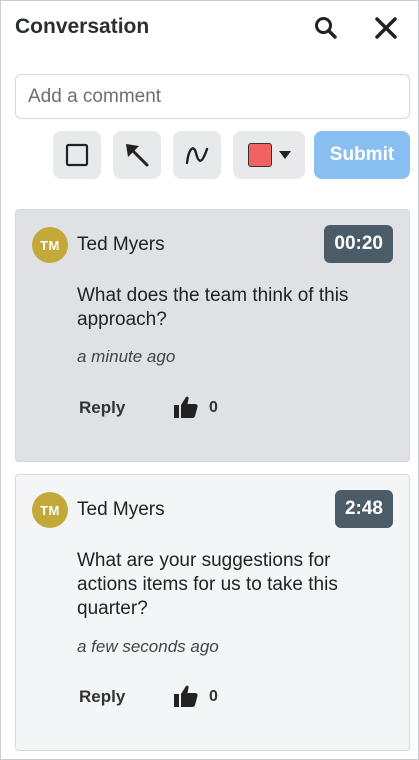  Describe the element at coordinates (259, 155) in the screenshot. I see `color-swatch` at that location.